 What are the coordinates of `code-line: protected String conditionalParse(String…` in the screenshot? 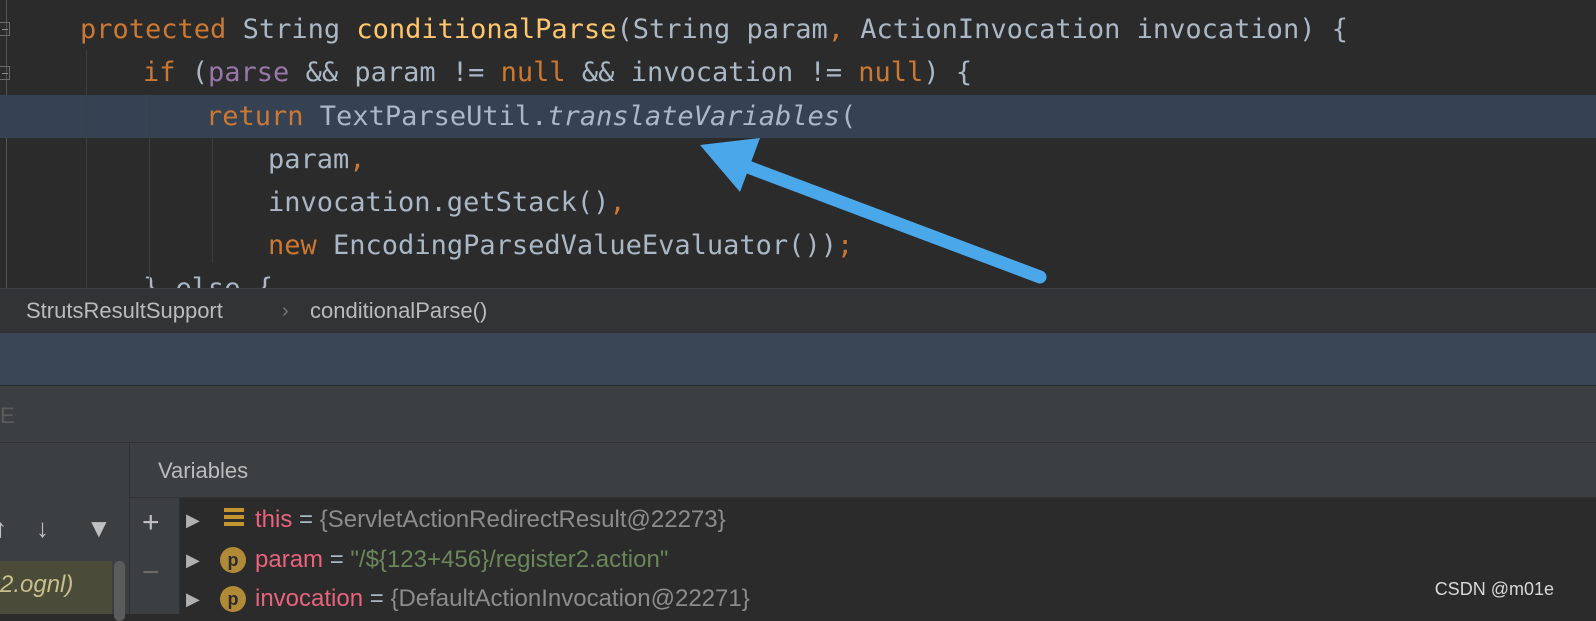 It's located at (798, 29).